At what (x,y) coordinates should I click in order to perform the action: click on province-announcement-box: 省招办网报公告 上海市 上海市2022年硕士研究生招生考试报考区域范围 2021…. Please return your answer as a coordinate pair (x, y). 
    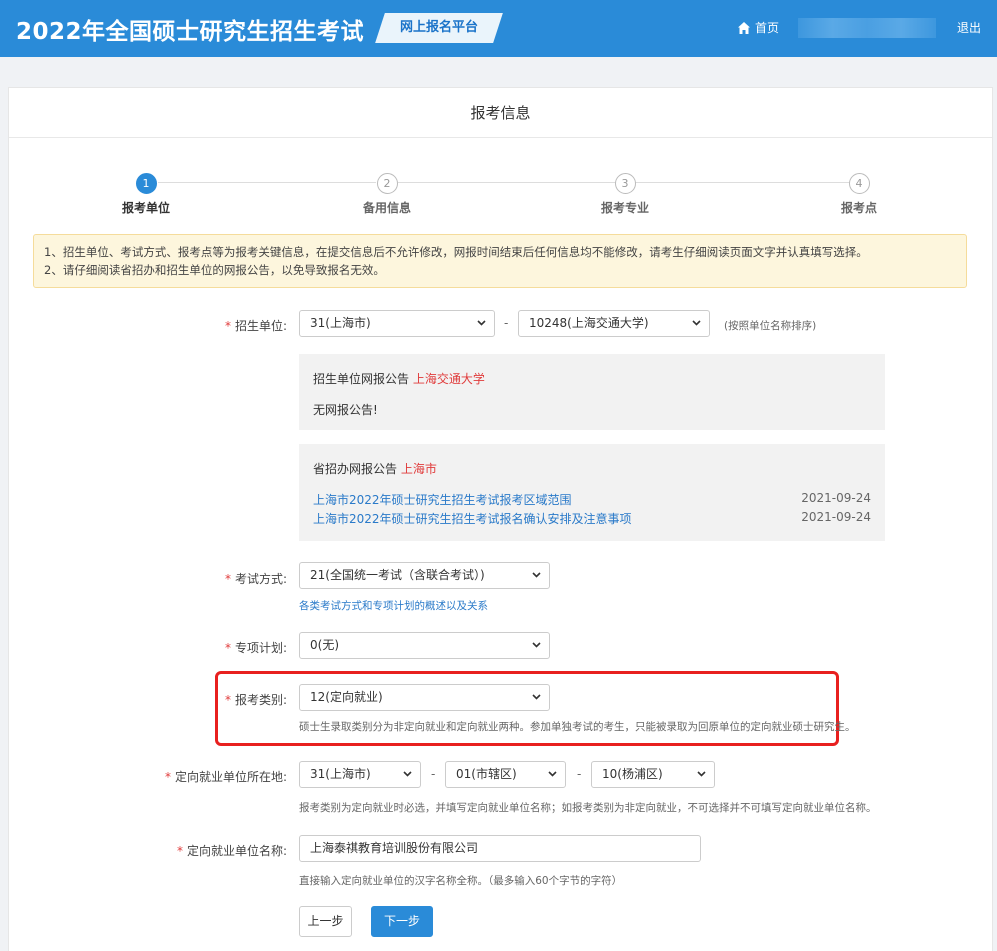
    Looking at the image, I should click on (592, 492).